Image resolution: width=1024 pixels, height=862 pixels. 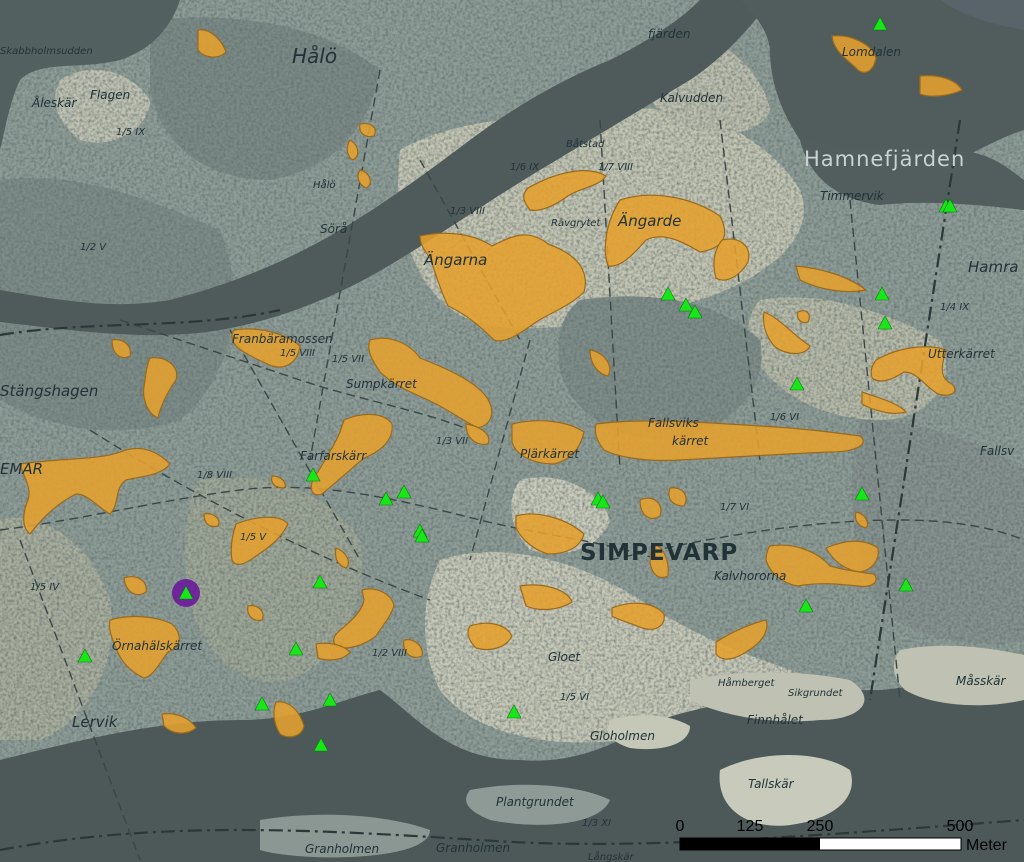 What do you see at coordinates (93, 247) in the screenshot?
I see `grid-code: 1/2 V` at bounding box center [93, 247].